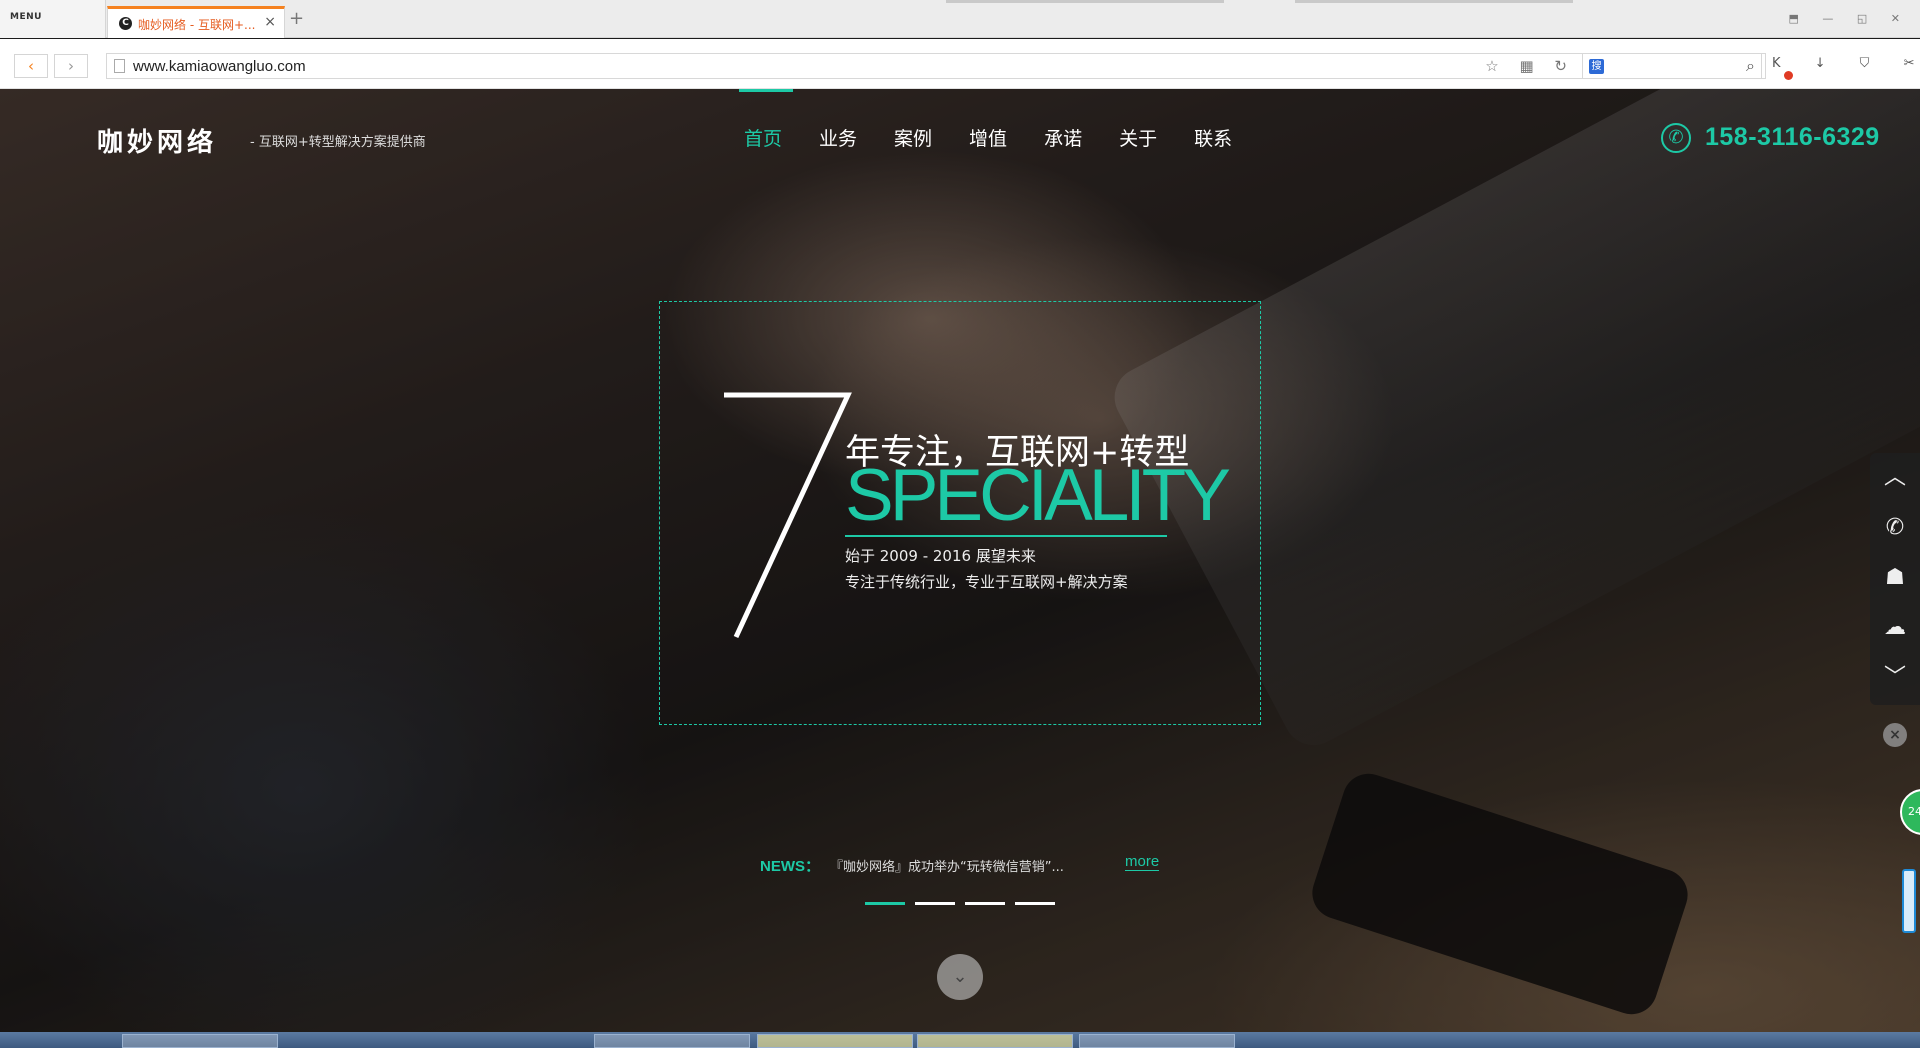 This screenshot has height=1048, width=1920. Describe the element at coordinates (26, 17) in the screenshot. I see `browser-menu-button: MENU` at that location.